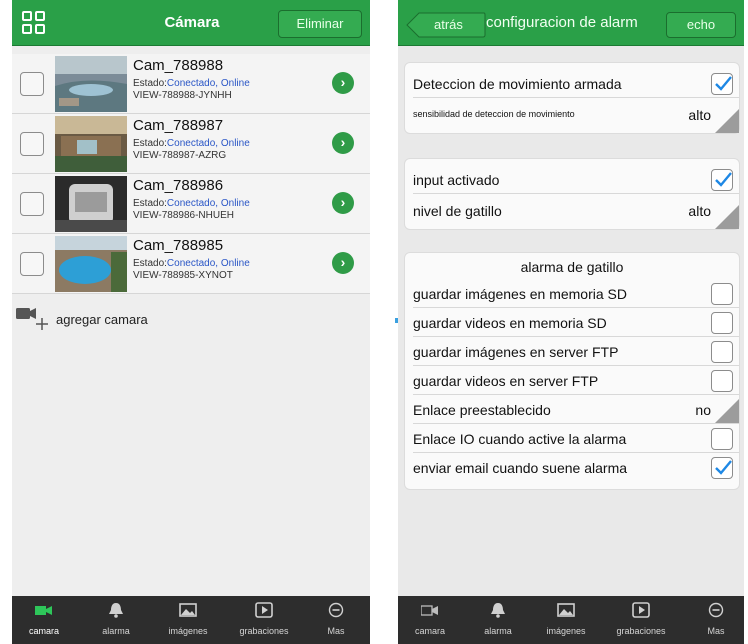  What do you see at coordinates (102, 319) in the screenshot?
I see `add-camera-label: agregar camara` at bounding box center [102, 319].